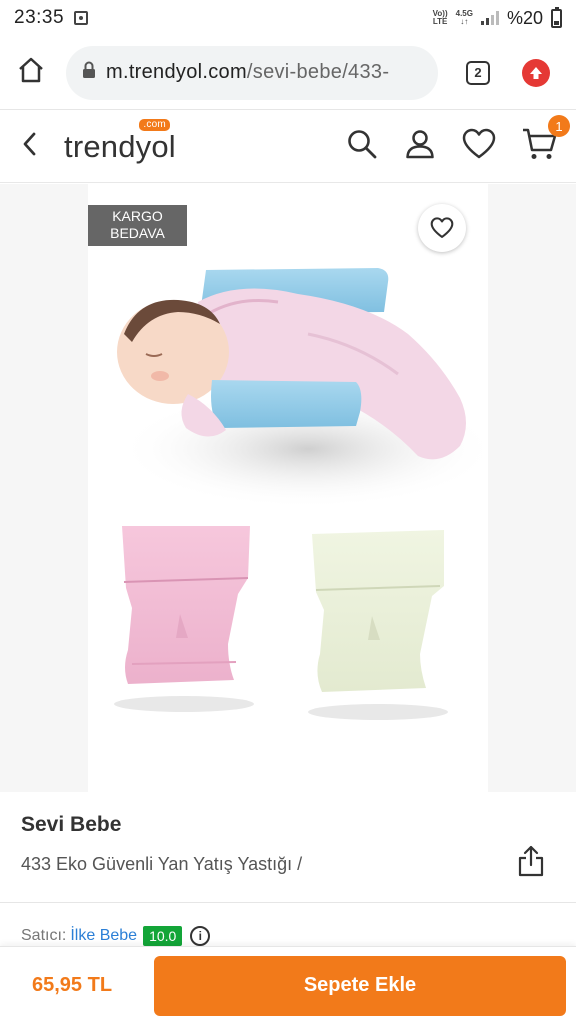 This screenshot has height=1024, width=576. Describe the element at coordinates (458, 140) in the screenshot. I see `header-actions: 1` at that location.